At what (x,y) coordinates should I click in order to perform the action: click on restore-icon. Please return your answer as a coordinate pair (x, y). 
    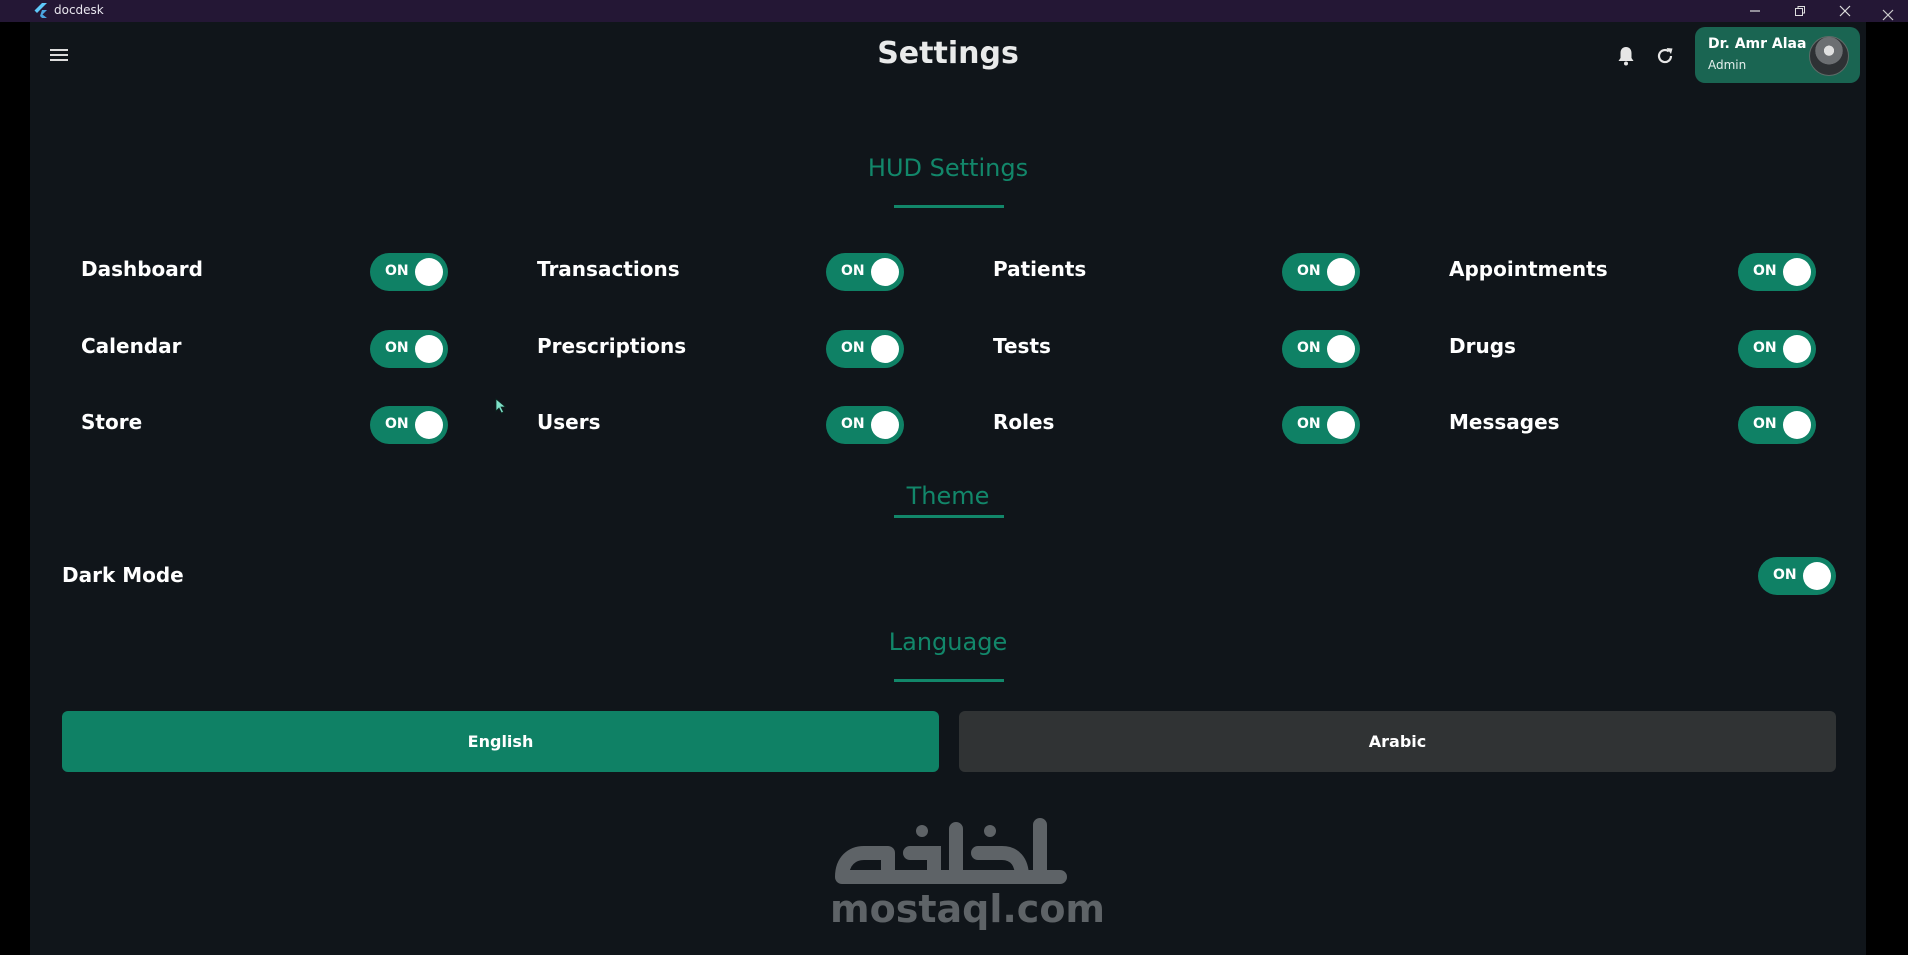
    Looking at the image, I should click on (1800, 11).